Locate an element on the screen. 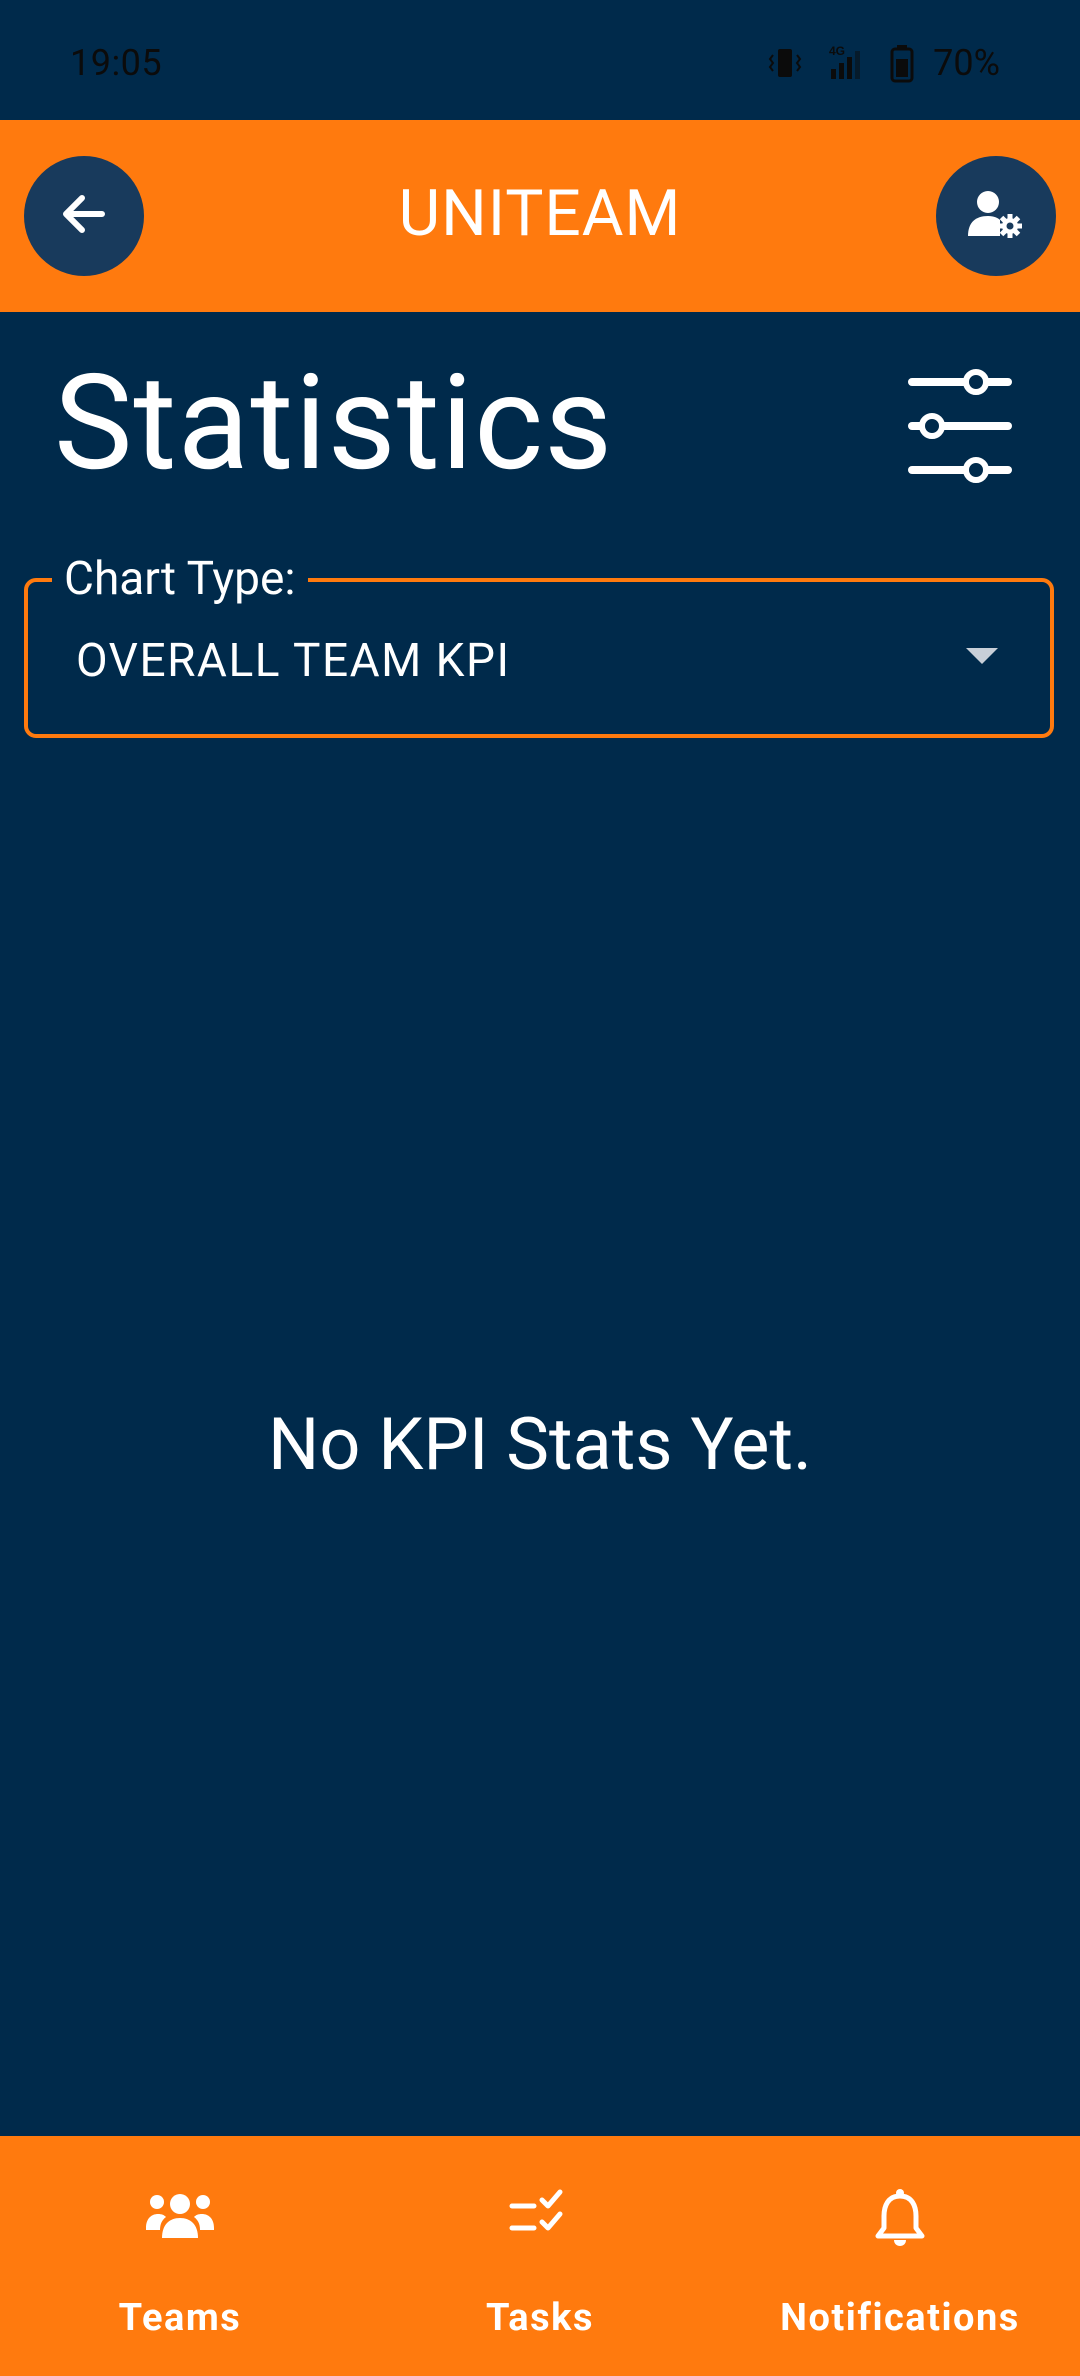 This screenshot has height=2376, width=1080. nav-label-tasks: Tasks is located at coordinates (540, 2318).